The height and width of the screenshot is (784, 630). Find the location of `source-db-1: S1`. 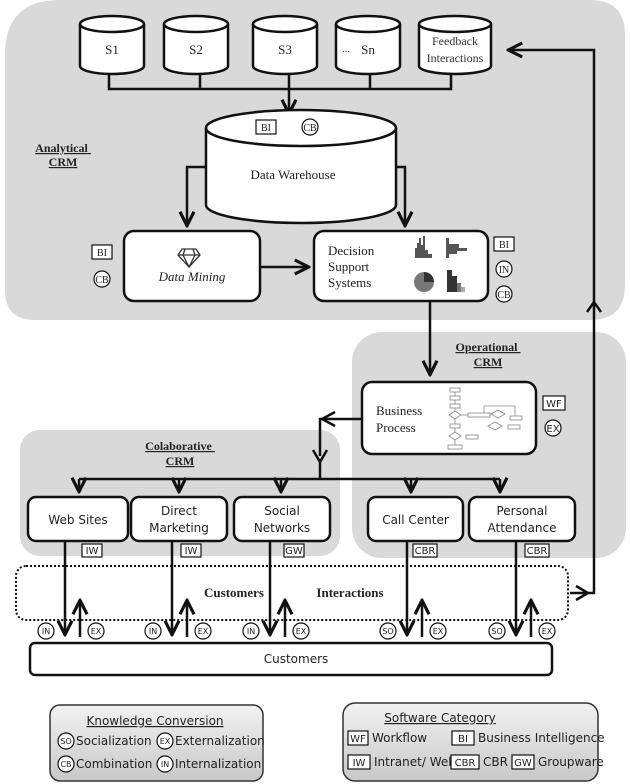

source-db-1: S1 is located at coordinates (112, 45).